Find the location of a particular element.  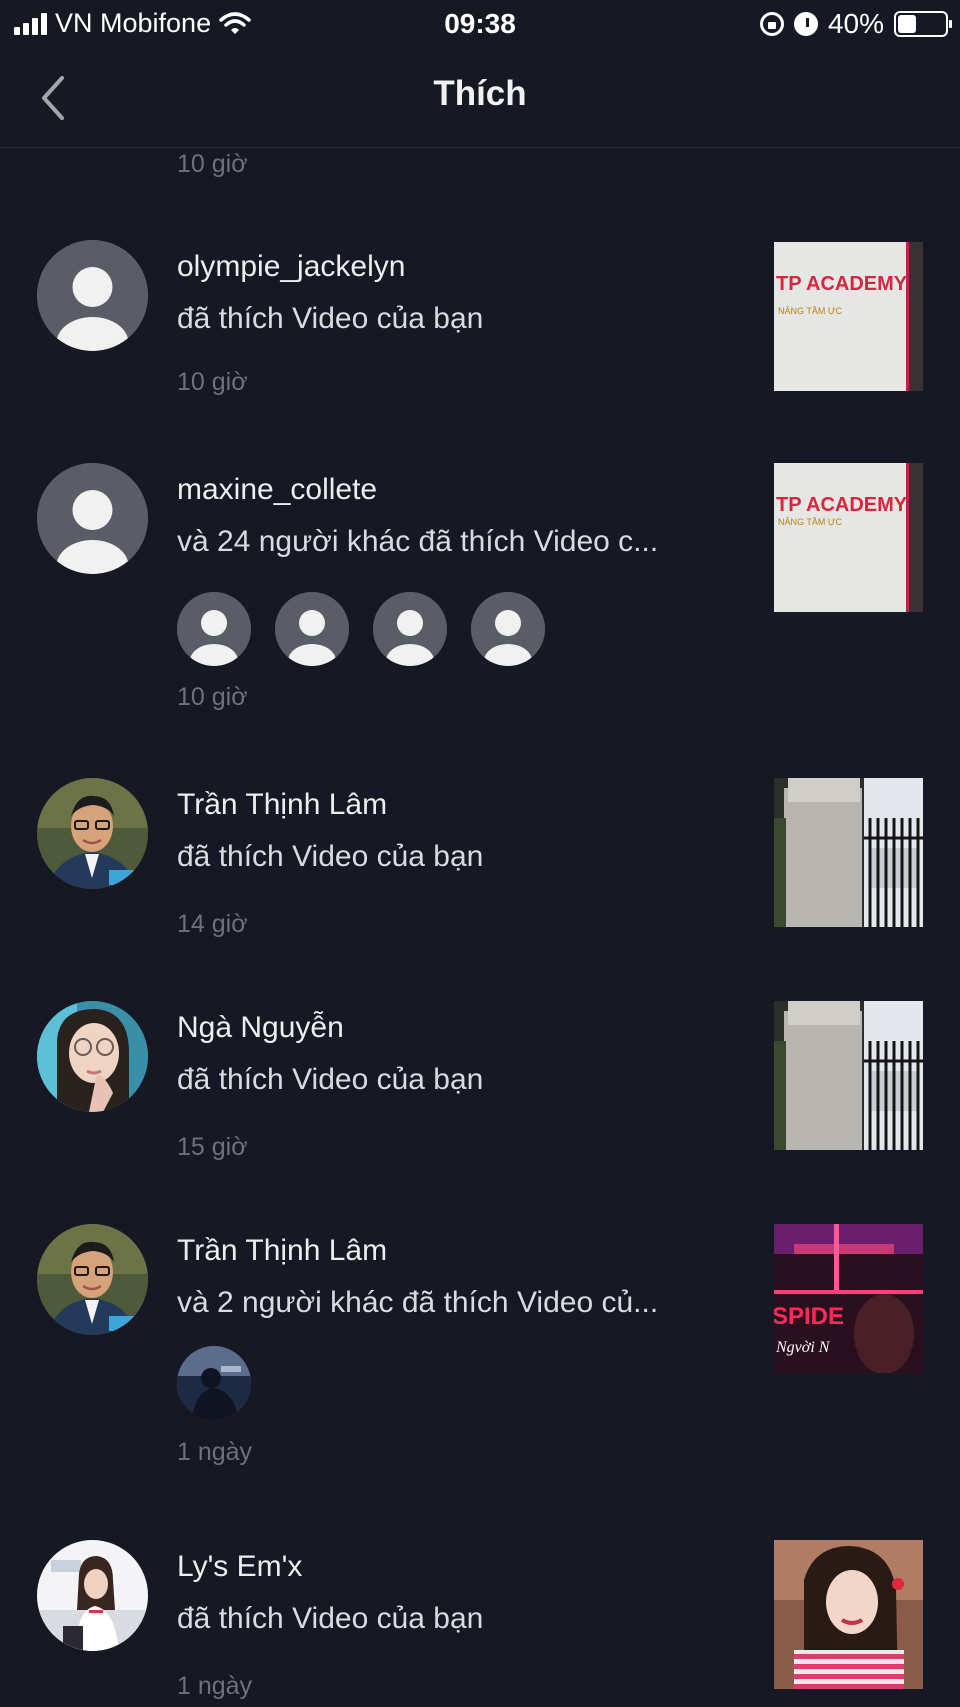

timestamp: 14 giờ is located at coordinates (212, 924).